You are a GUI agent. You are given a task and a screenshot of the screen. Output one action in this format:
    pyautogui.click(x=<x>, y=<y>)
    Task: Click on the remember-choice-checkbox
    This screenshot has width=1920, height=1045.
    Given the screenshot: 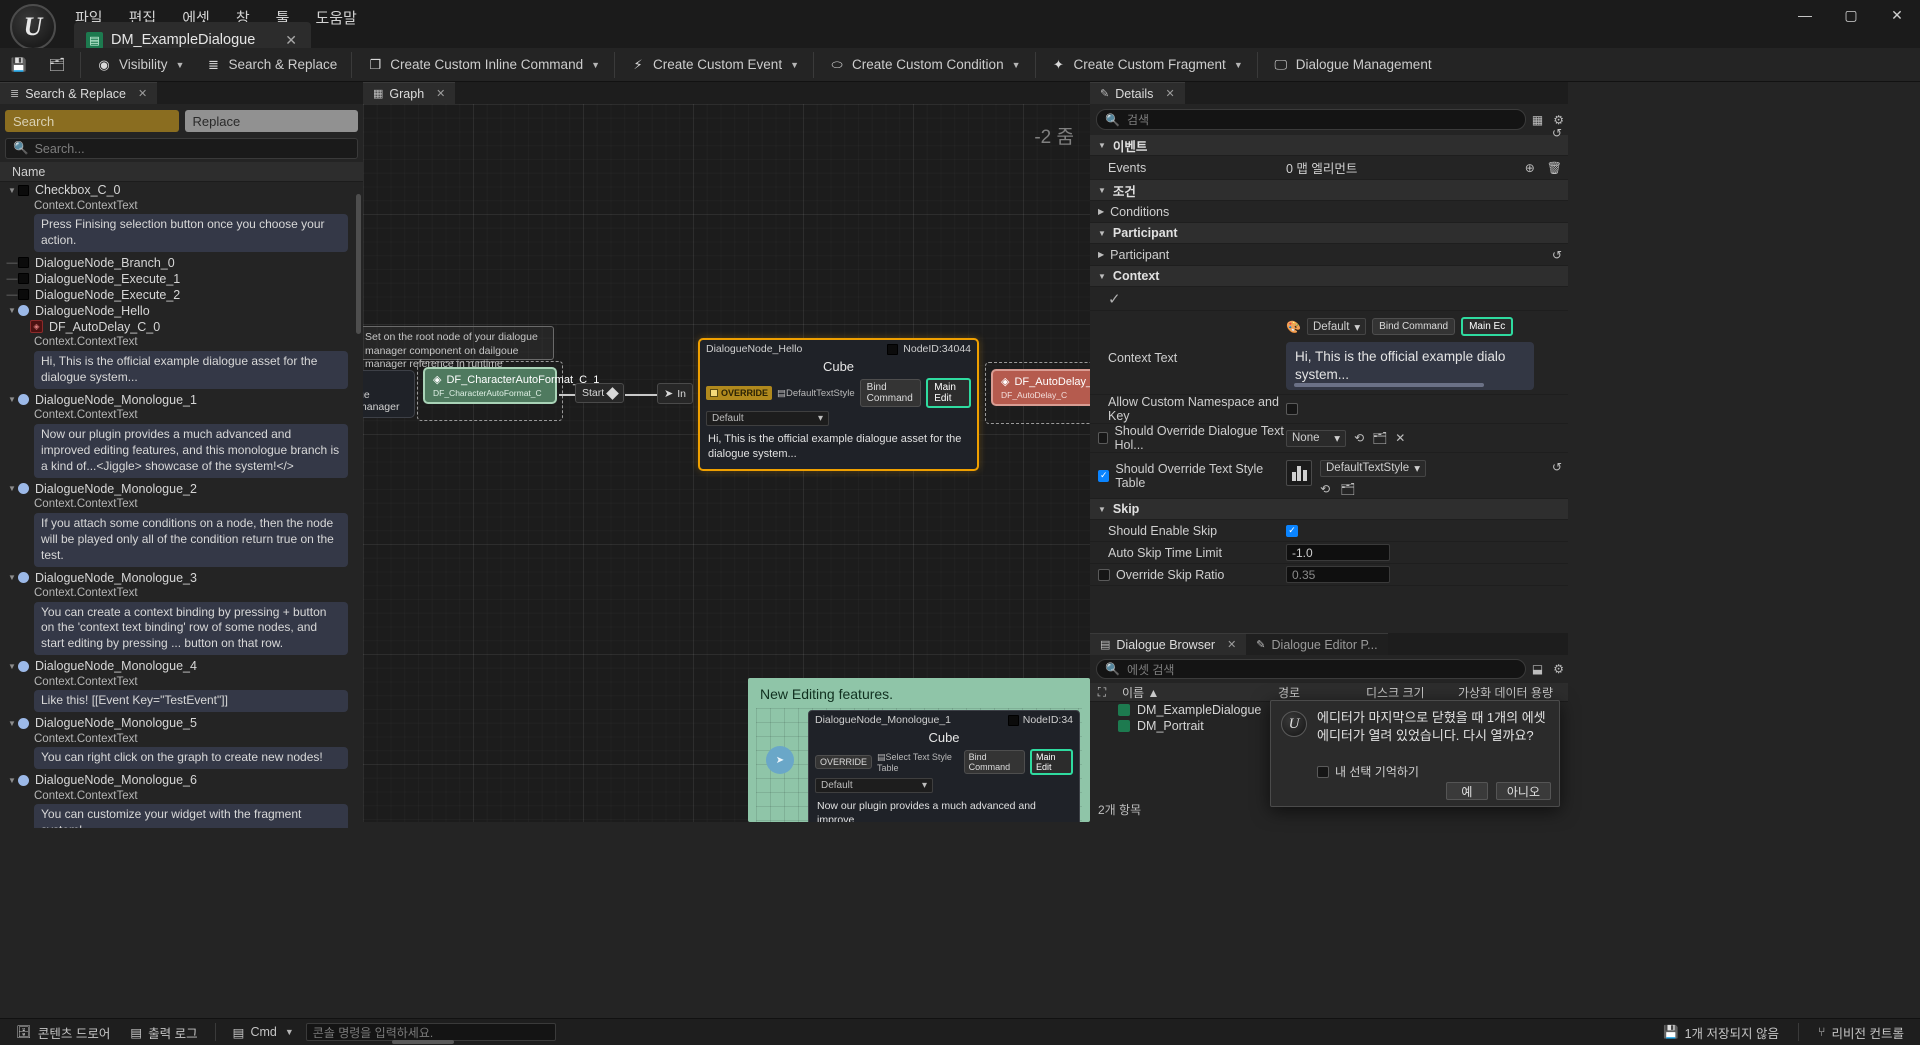 What is the action you would take?
    pyautogui.click(x=1323, y=771)
    